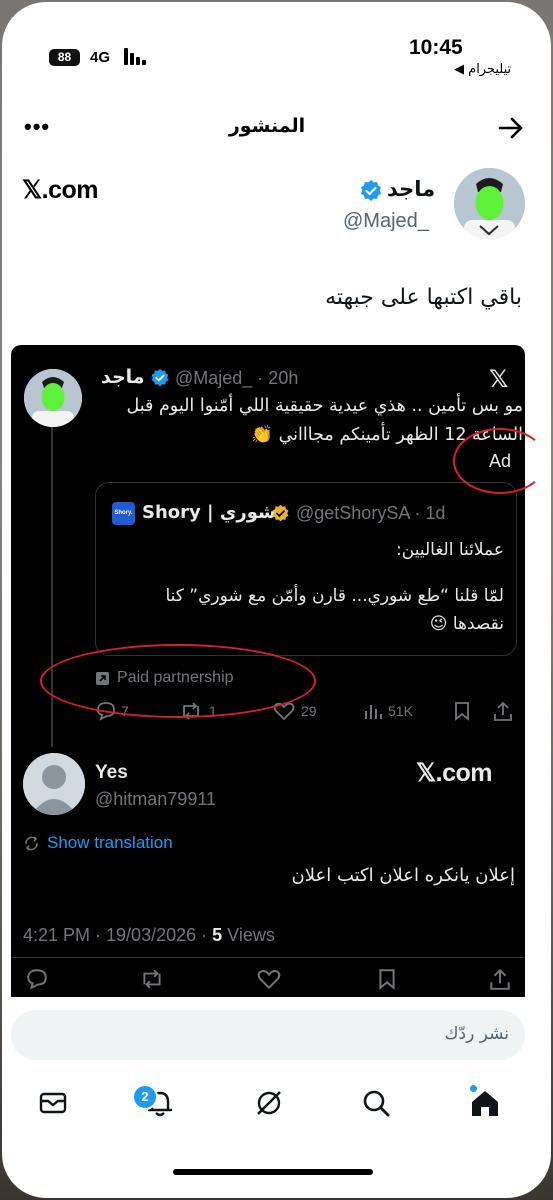  What do you see at coordinates (268, 957) in the screenshot?
I see `divider` at bounding box center [268, 957].